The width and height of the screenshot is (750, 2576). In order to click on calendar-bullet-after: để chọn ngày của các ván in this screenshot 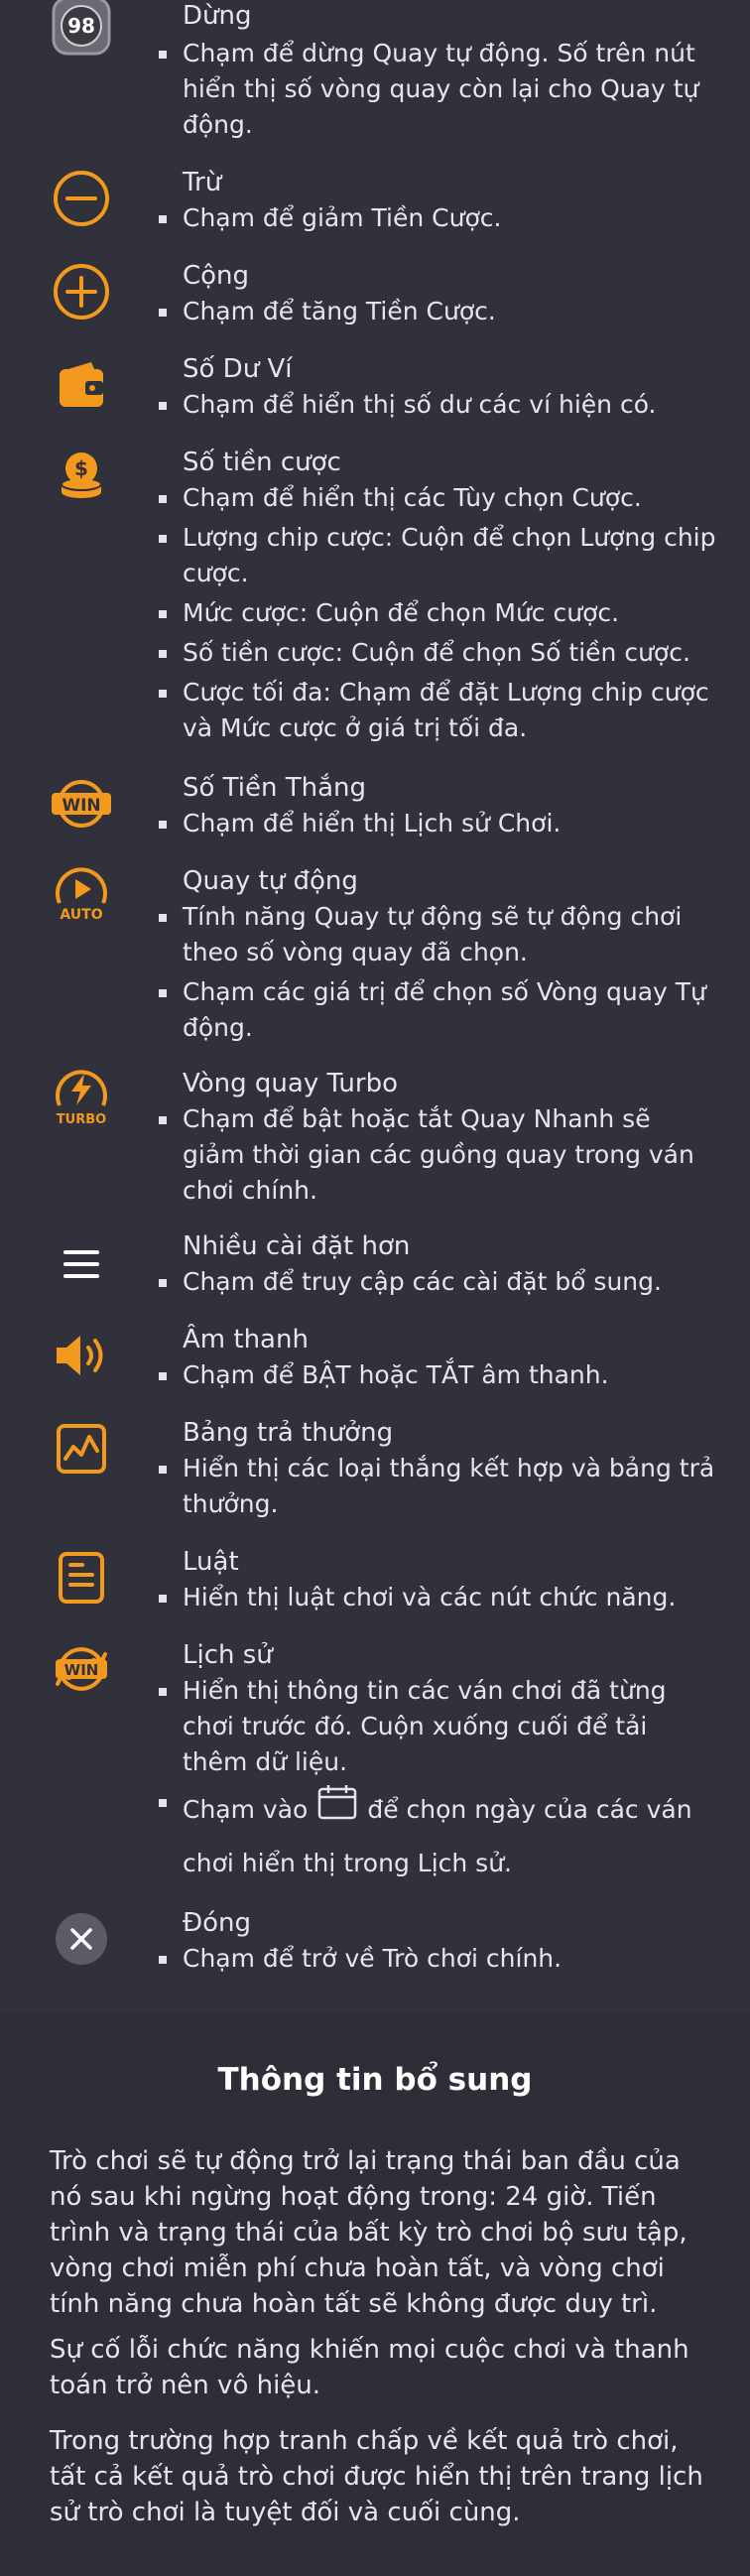, I will do `click(529, 1810)`.